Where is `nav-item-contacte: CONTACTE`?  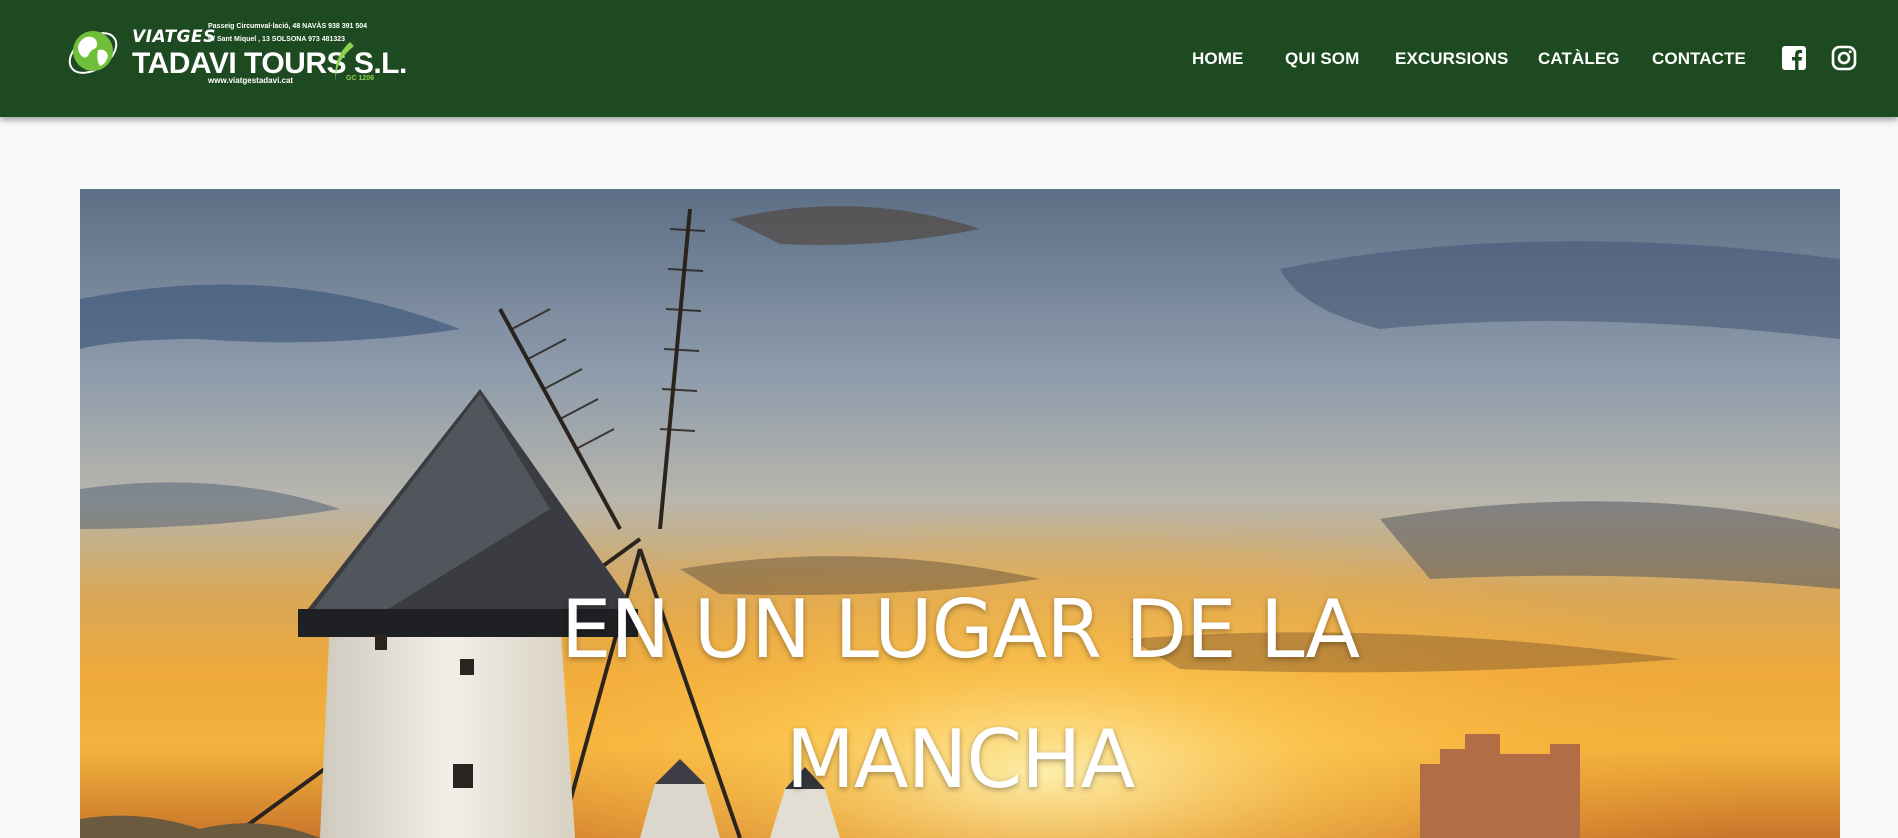 nav-item-contacte: CONTACTE is located at coordinates (1699, 59).